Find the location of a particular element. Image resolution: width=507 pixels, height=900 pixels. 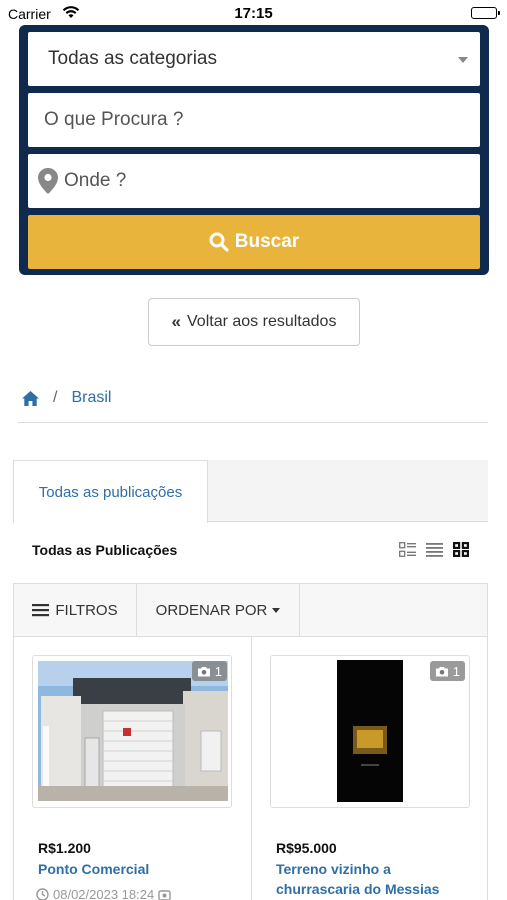

list-icon is located at coordinates (434, 549).